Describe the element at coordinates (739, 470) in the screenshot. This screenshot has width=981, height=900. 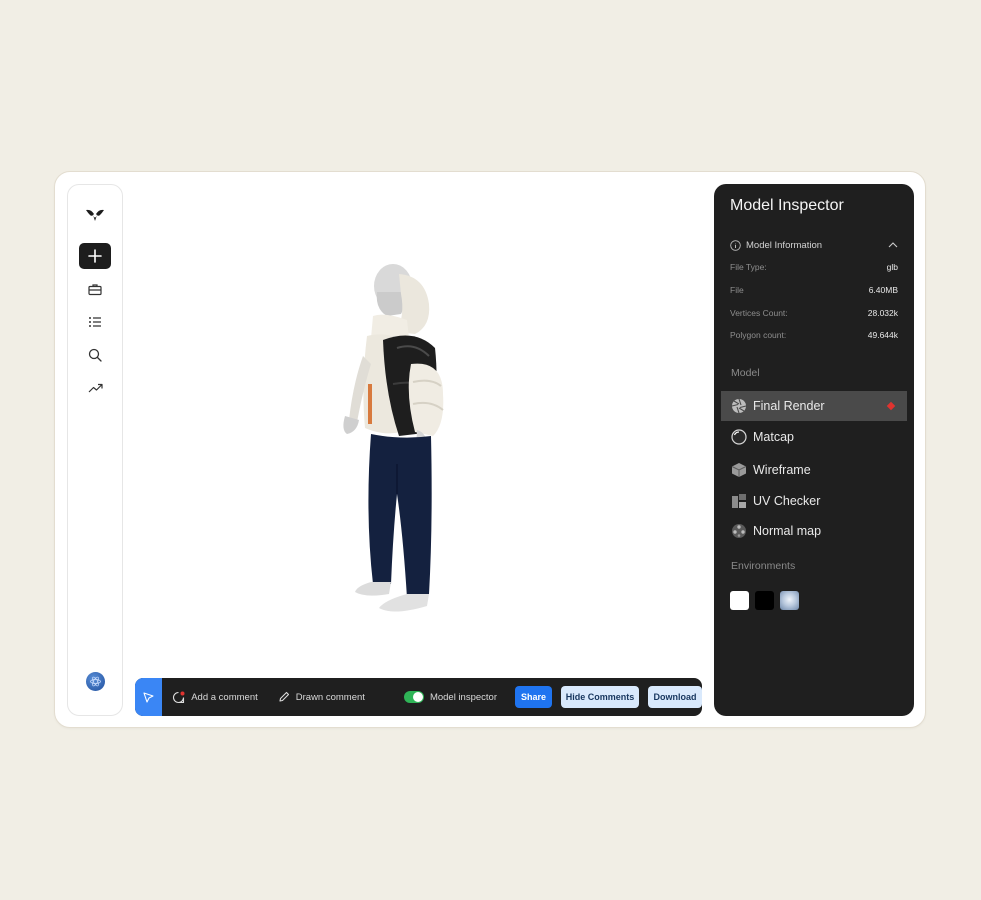
I see `cube-icon` at that location.